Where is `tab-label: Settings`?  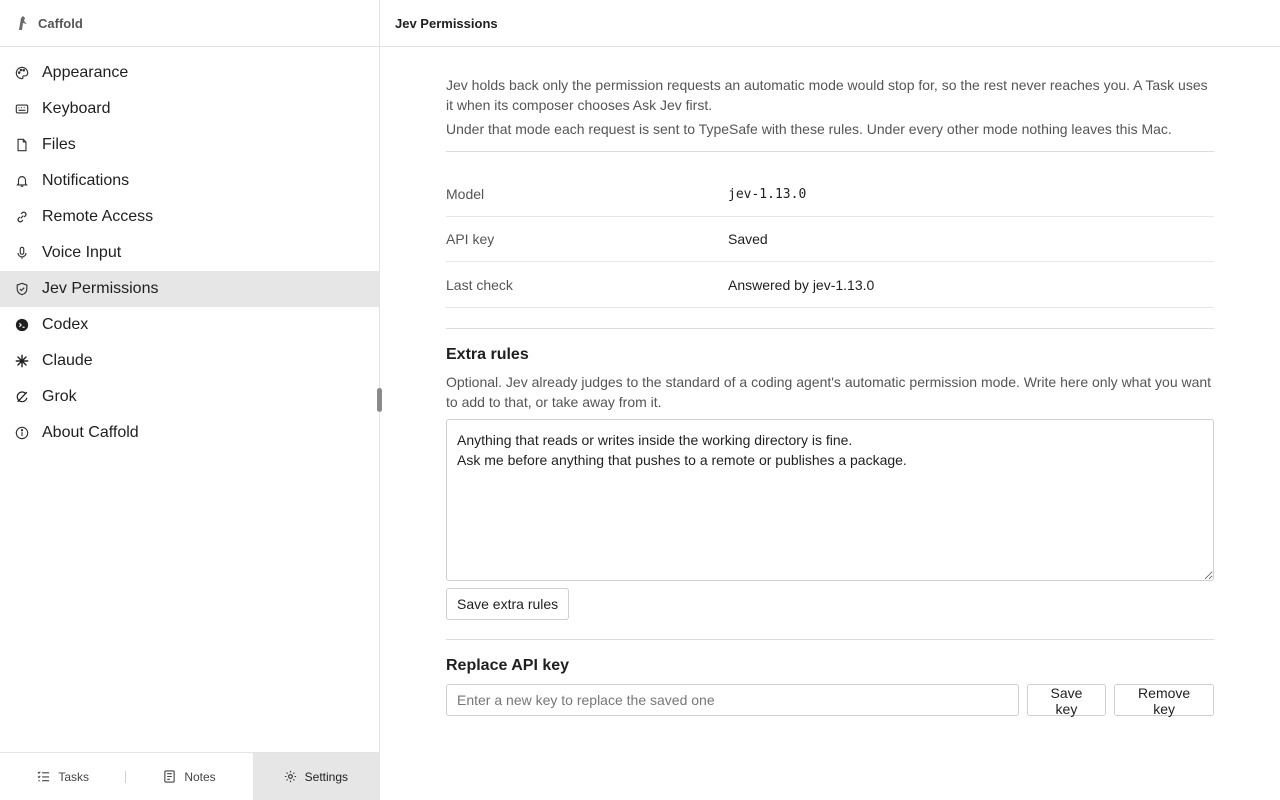 tab-label: Settings is located at coordinates (326, 776).